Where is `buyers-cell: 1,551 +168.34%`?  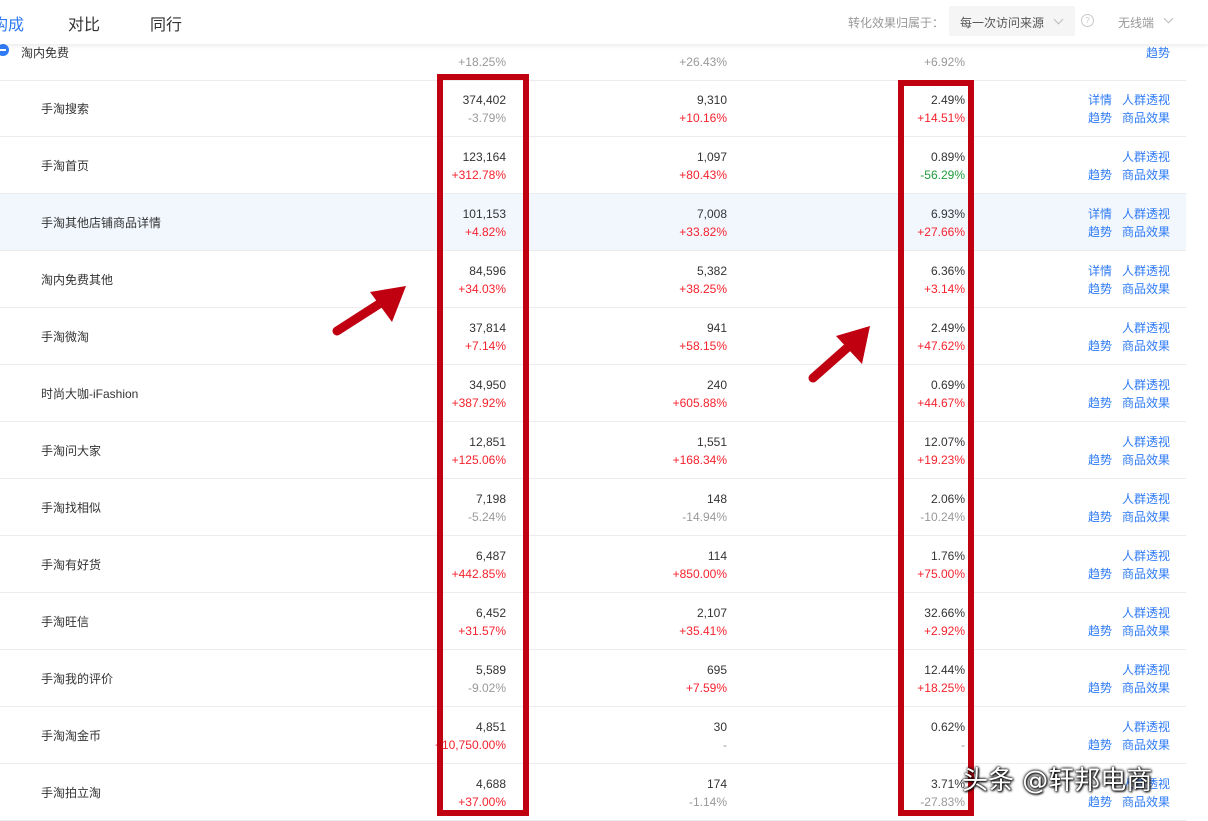
buyers-cell: 1,551 +168.34% is located at coordinates (700, 451).